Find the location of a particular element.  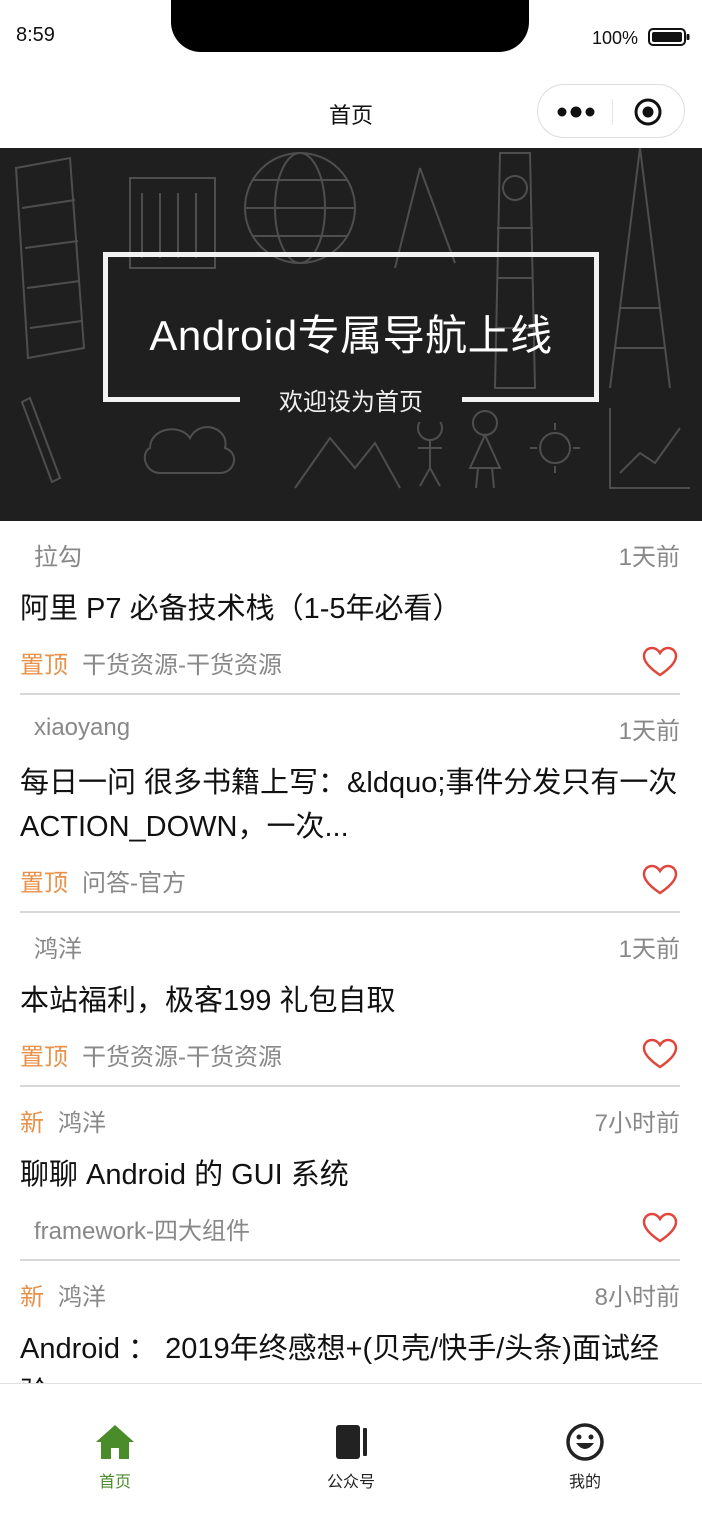

battery-icon is located at coordinates (669, 37).